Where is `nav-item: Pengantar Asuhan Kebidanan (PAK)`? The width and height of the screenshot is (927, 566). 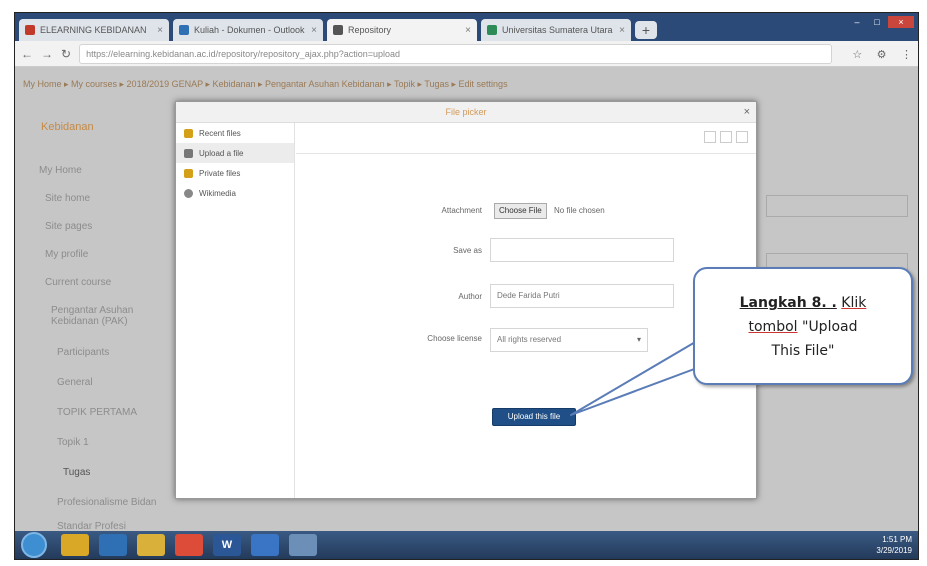 nav-item: Pengantar Asuhan Kebidanan (PAK) is located at coordinates (106, 316).